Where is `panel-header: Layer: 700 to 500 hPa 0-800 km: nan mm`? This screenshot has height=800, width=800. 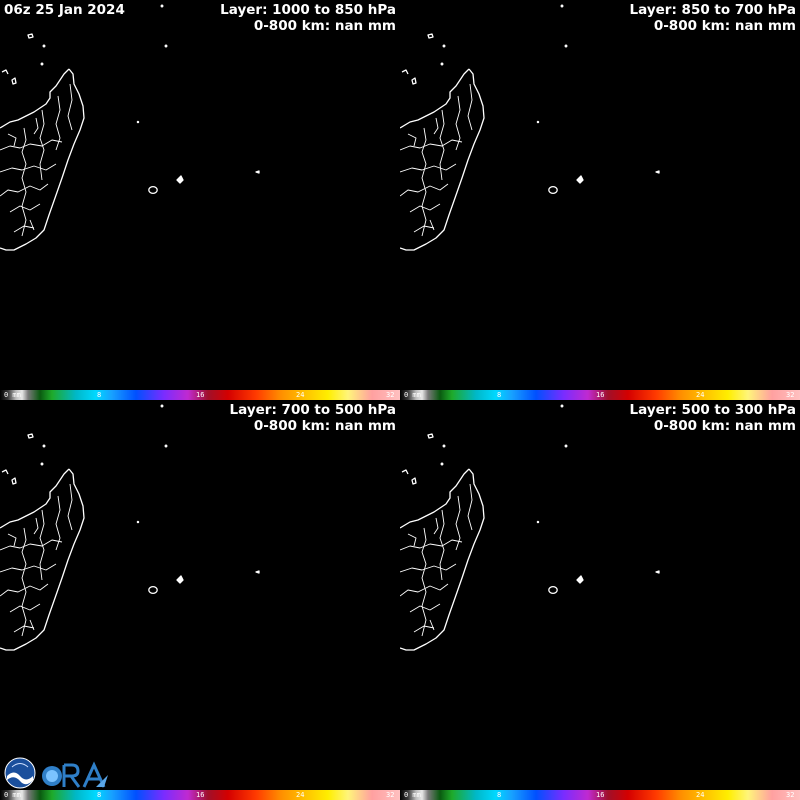 panel-header: Layer: 700 to 500 hPa 0-800 km: nan mm is located at coordinates (246, 419).